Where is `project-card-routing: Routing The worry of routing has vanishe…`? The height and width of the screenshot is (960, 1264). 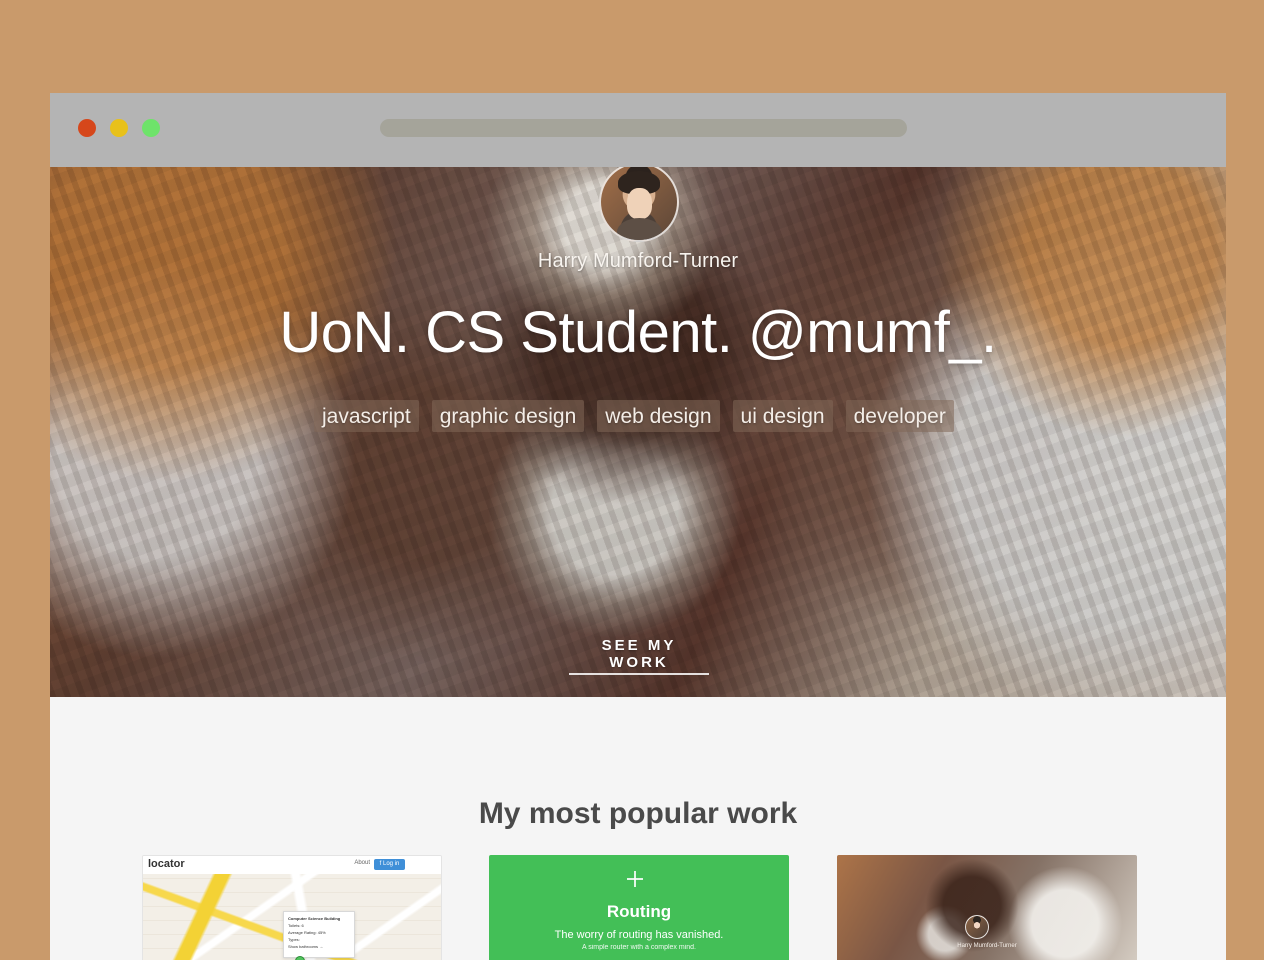
project-card-routing: Routing The worry of routing has vanishe… is located at coordinates (639, 907).